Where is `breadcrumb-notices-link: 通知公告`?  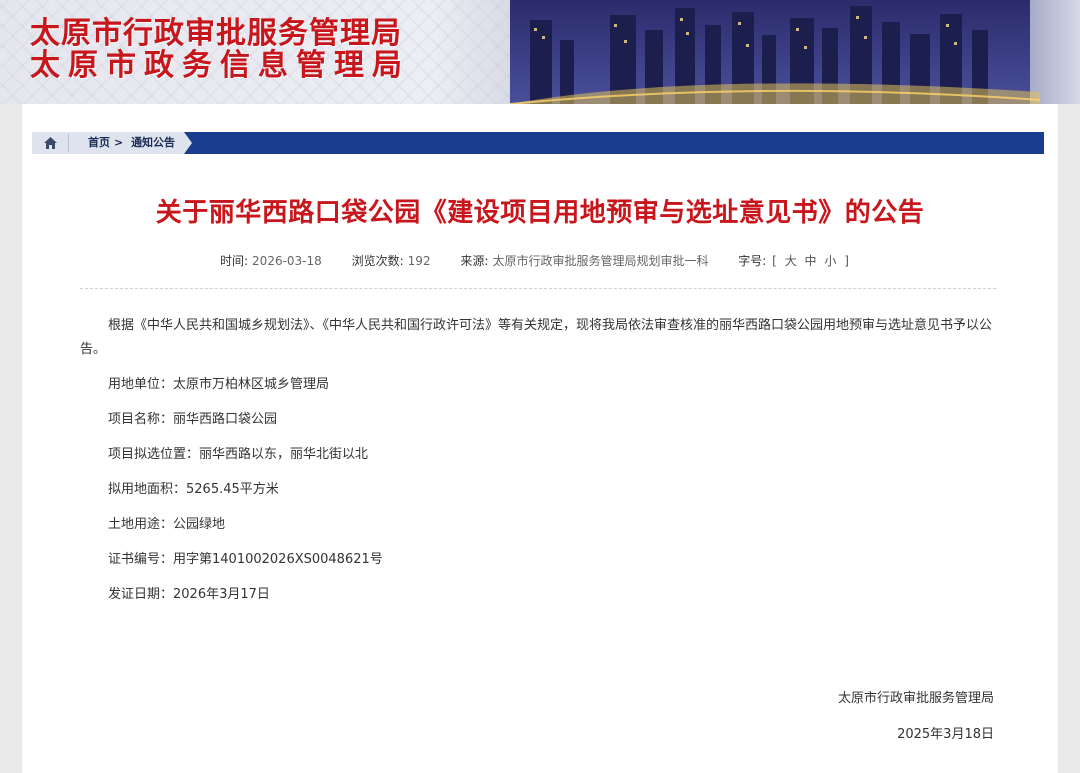
breadcrumb-notices-link: 通知公告 is located at coordinates (153, 142).